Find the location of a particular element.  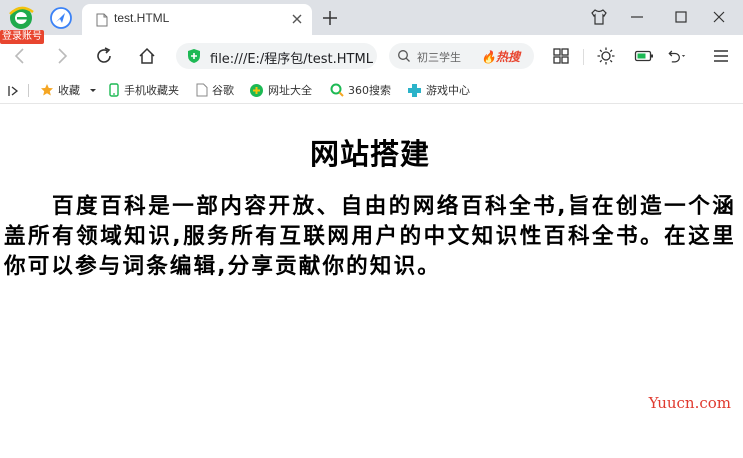

browser-toolbar: file:///E:/程序包/test.HTML 初三学生 🔥热搜 is located at coordinates (371, 56).